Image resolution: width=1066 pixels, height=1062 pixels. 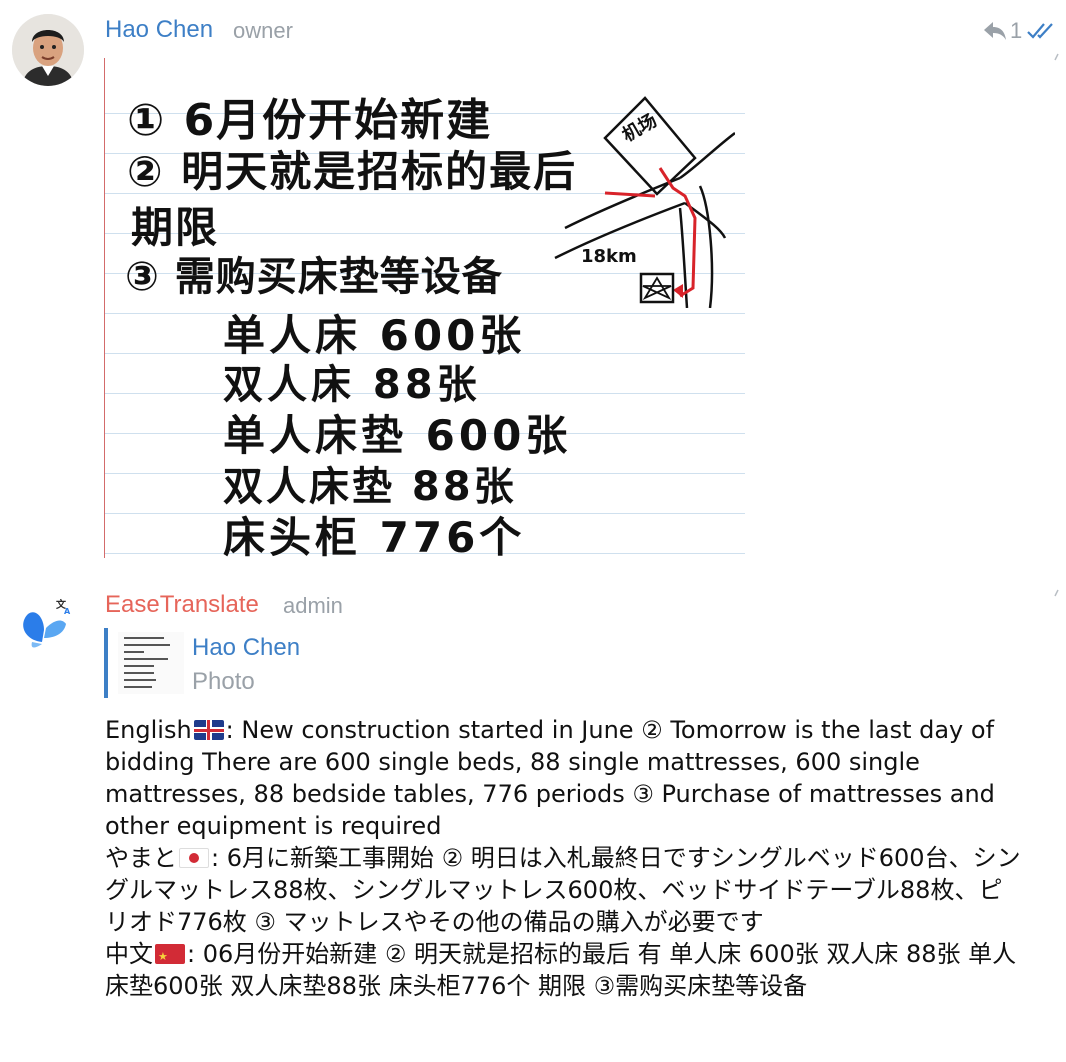 I want to click on lang-label: 中文, so click(x=129, y=954).